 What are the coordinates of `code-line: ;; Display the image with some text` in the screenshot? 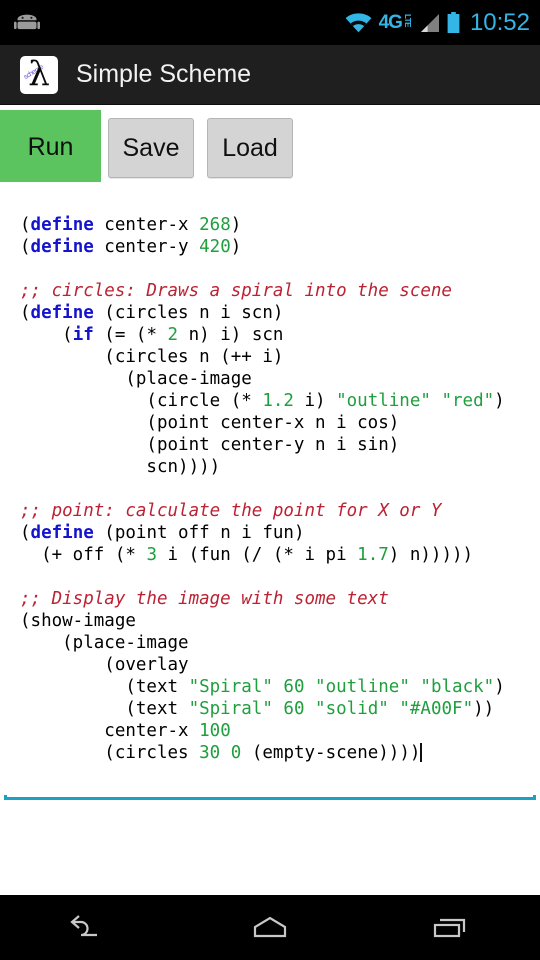 It's located at (262, 599).